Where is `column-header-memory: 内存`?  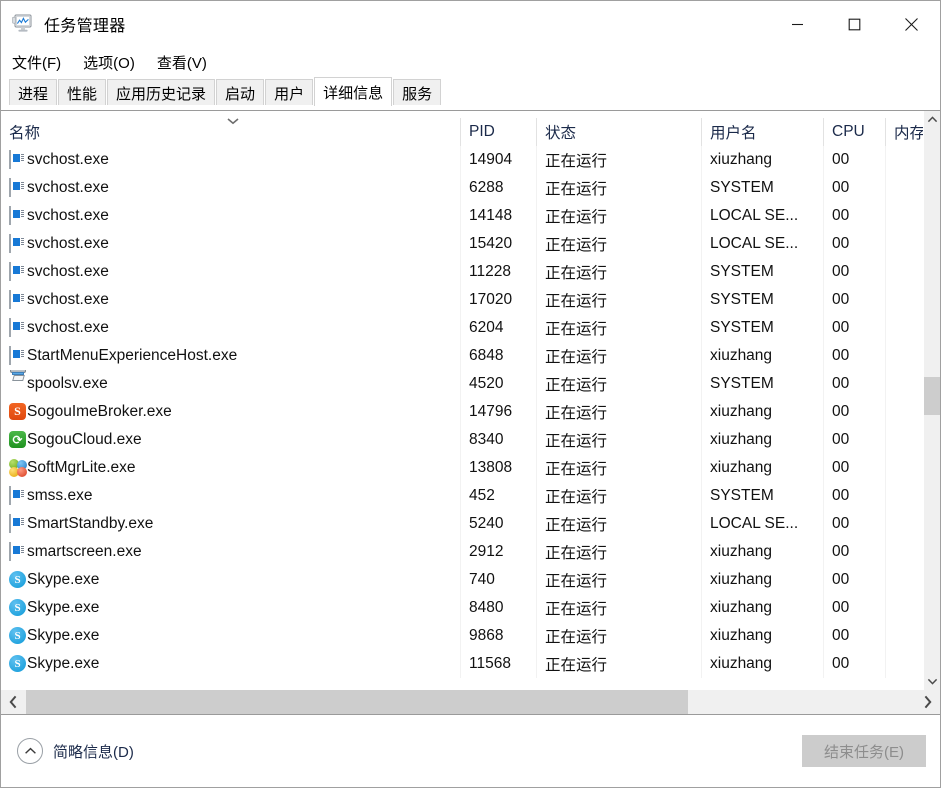
column-header-memory: 内存 is located at coordinates (904, 132).